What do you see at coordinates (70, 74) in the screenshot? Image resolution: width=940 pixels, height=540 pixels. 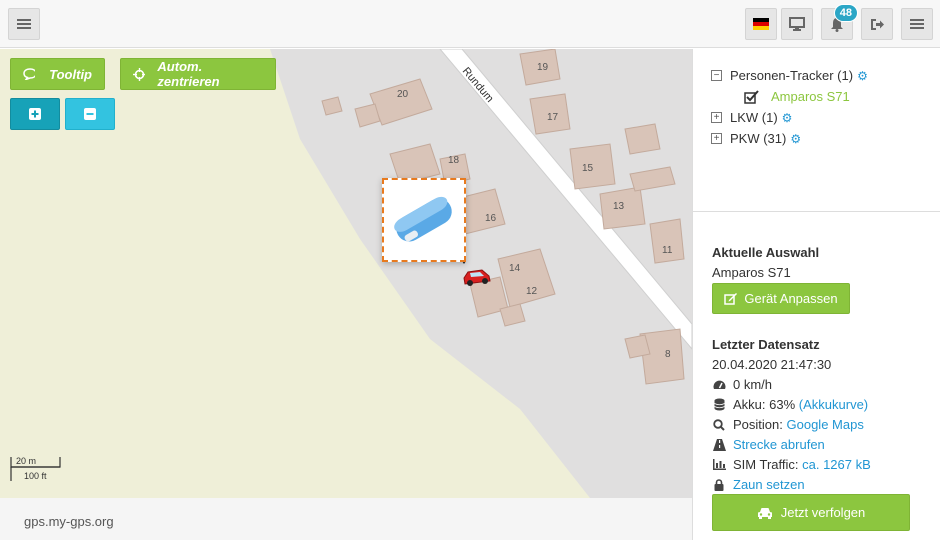 I see `tooltip-button-label: Tooltip` at bounding box center [70, 74].